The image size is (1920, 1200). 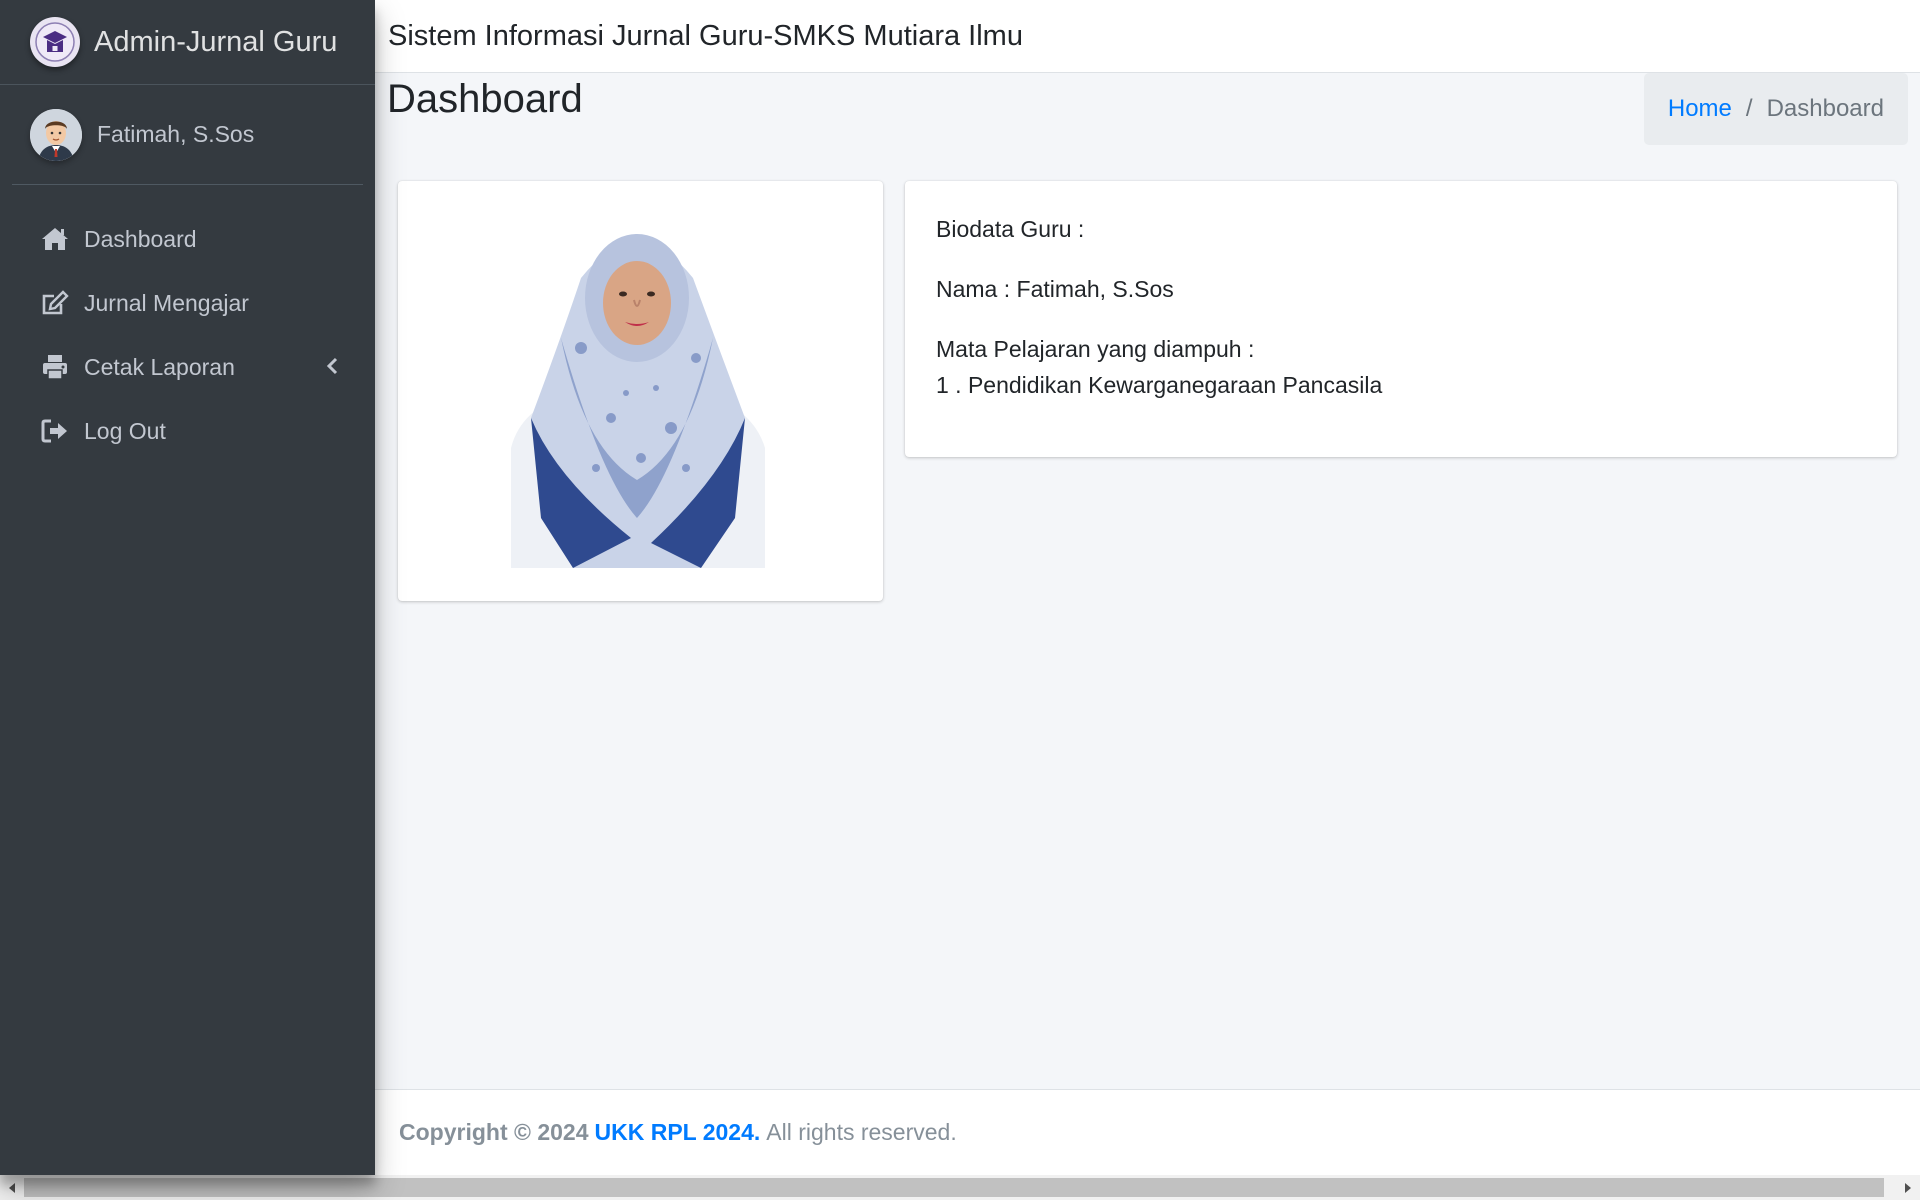 I want to click on horizontal-scrollbar, so click(x=960, y=1187).